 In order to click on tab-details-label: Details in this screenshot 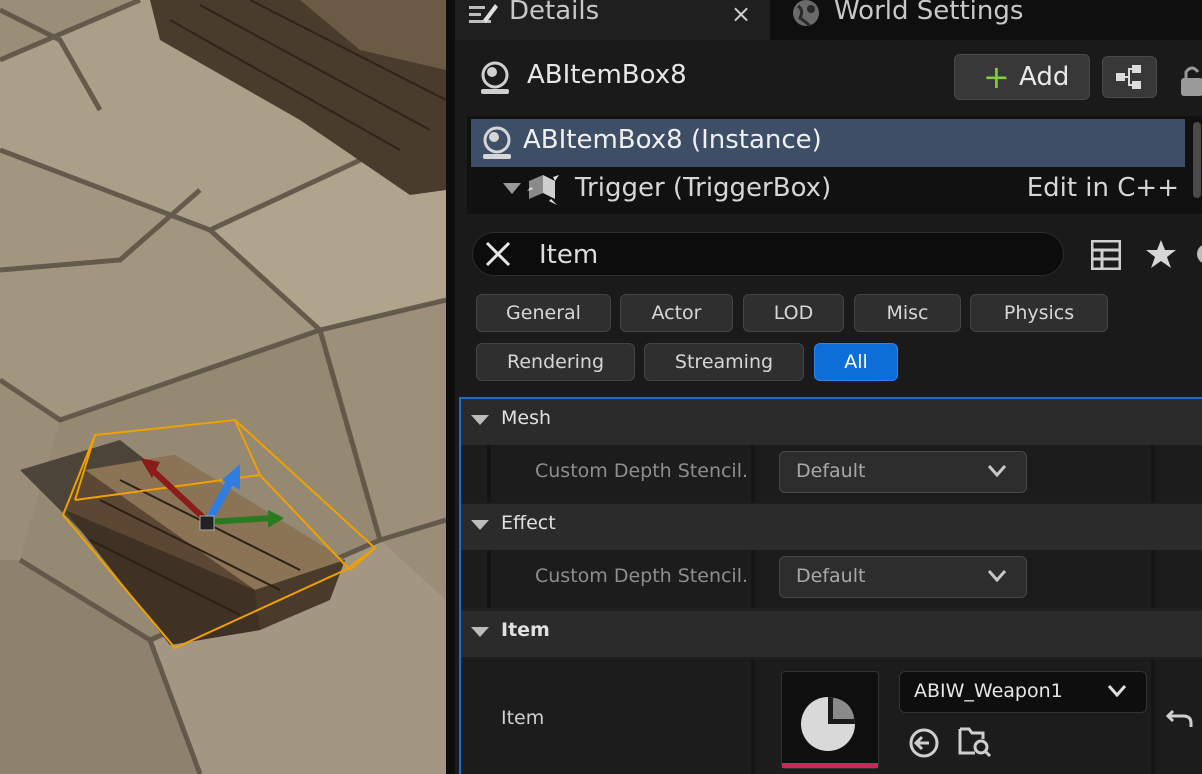, I will do `click(554, 13)`.